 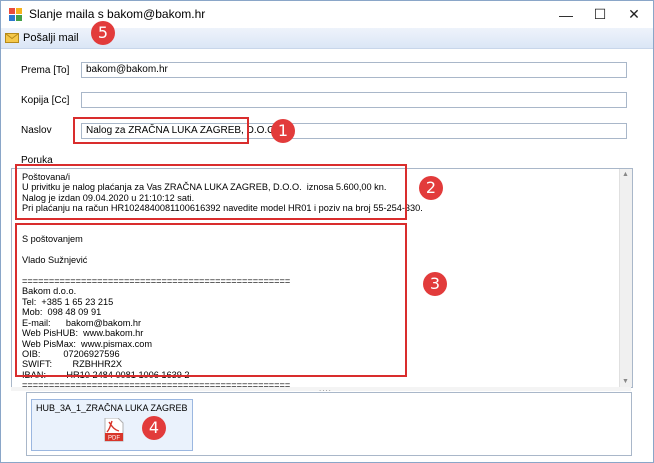 I want to click on to-label: Prema [To], so click(x=45, y=70).